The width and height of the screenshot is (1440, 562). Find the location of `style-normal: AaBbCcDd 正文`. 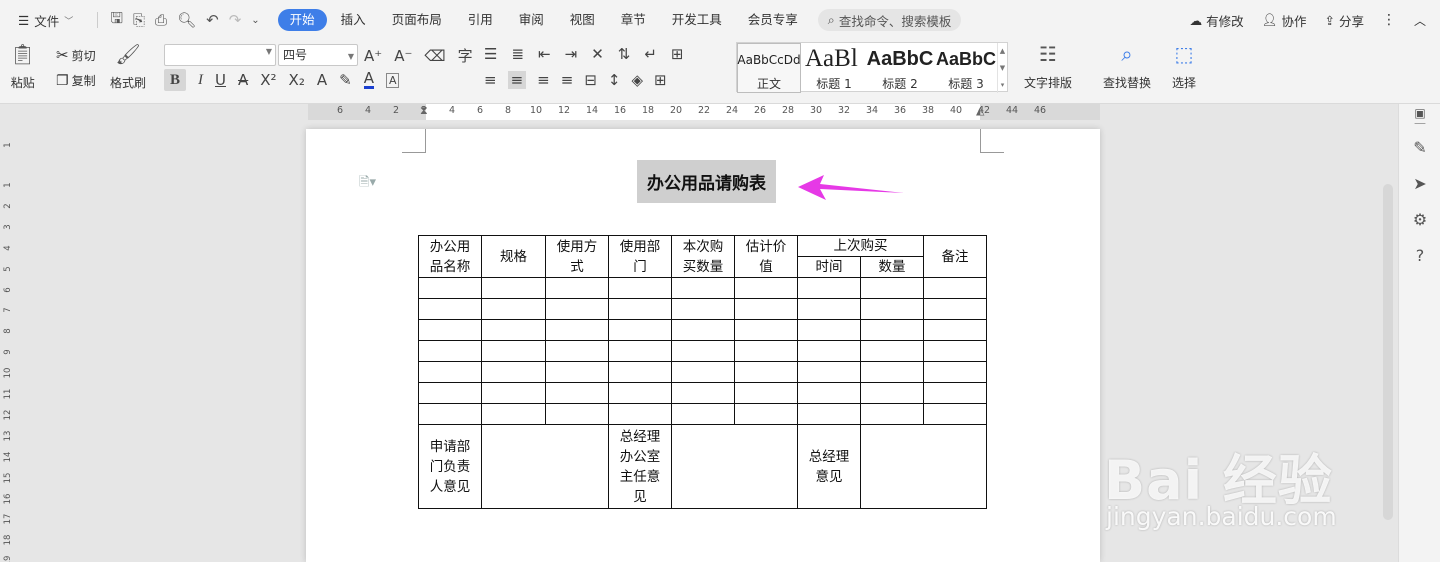

style-normal: AaBbCcDd 正文 is located at coordinates (769, 68).